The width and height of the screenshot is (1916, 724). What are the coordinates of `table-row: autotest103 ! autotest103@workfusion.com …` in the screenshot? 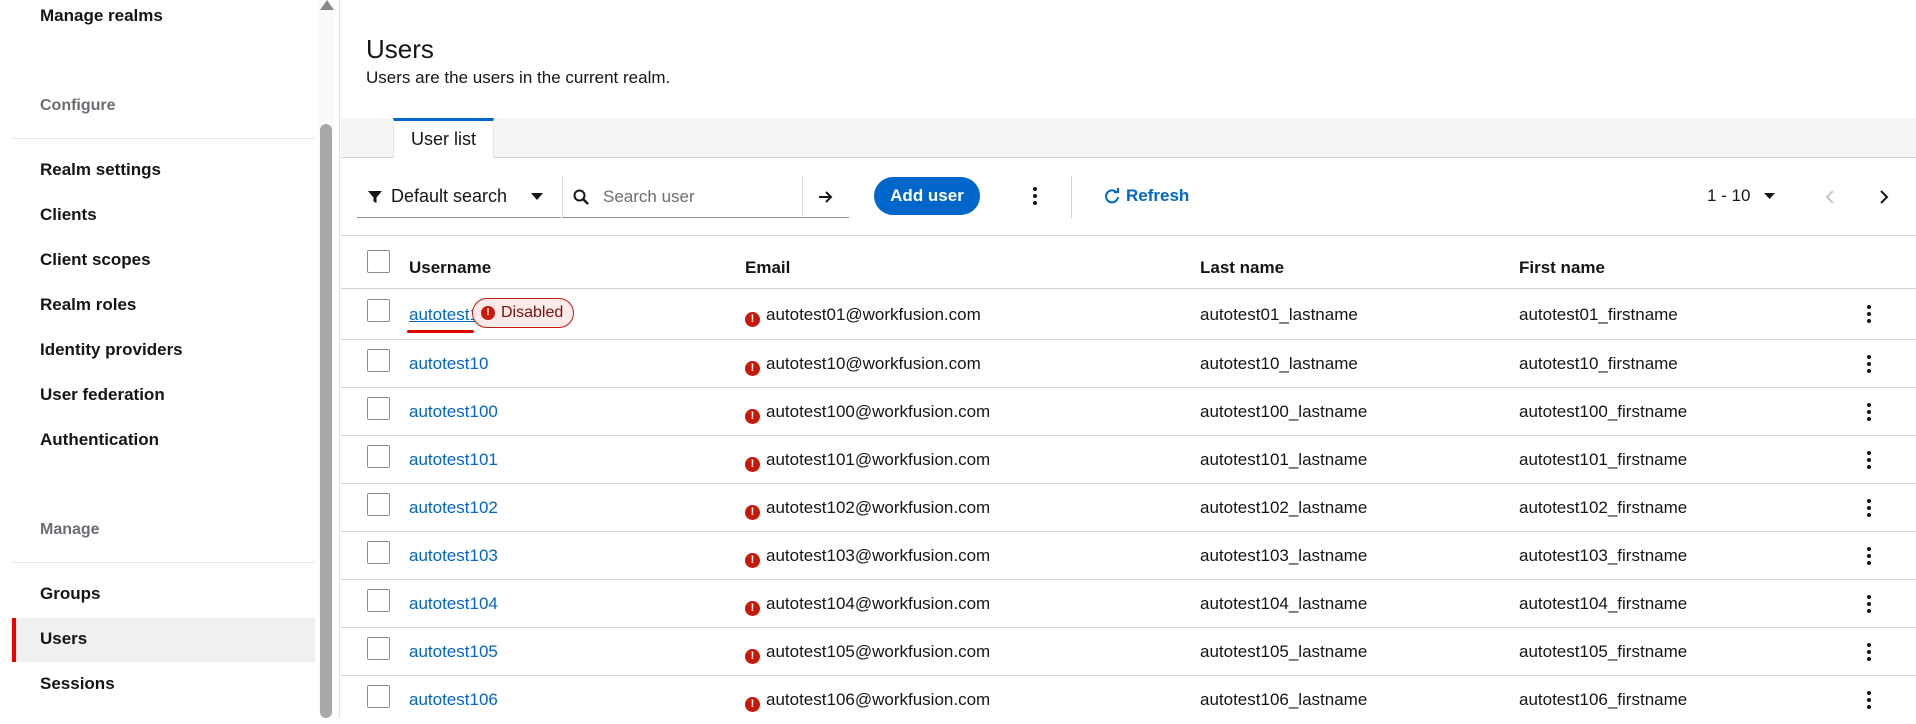 It's located at (1128, 556).